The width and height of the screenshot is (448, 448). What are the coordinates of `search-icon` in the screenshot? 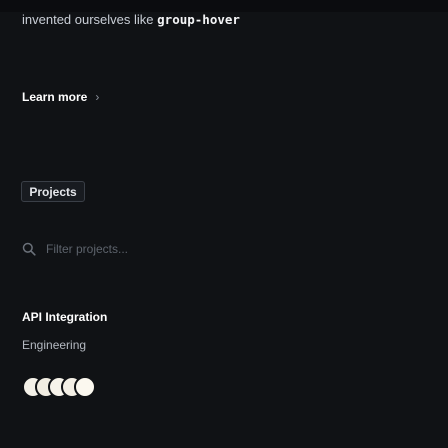 It's located at (29, 249).